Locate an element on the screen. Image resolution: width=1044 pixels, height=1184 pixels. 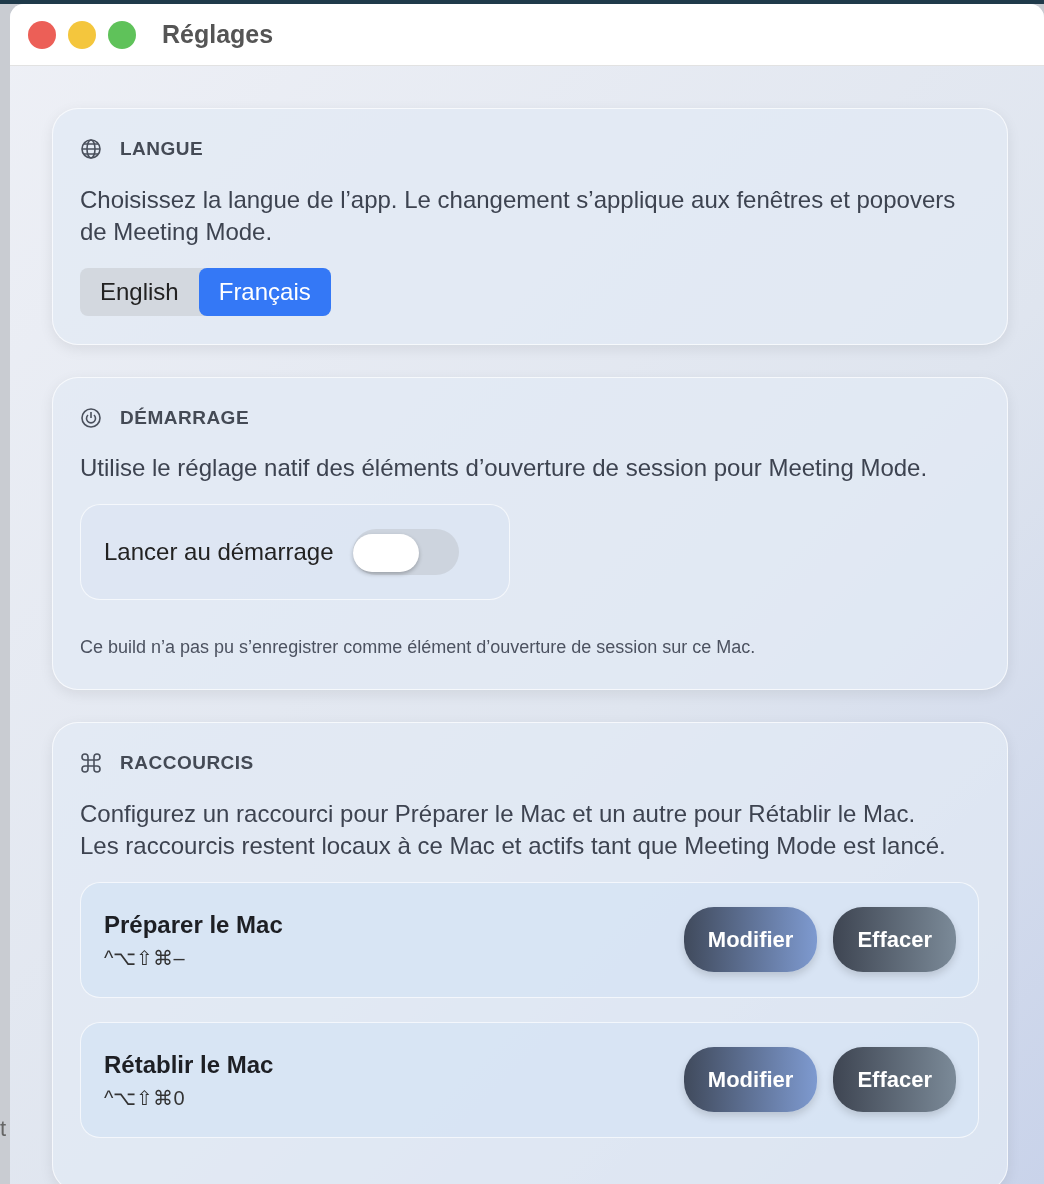
note-text: Ce build n’a pas pu s’enregistrer comme élément d’ouverture de session sur ce Mac. is located at coordinates (418, 647).